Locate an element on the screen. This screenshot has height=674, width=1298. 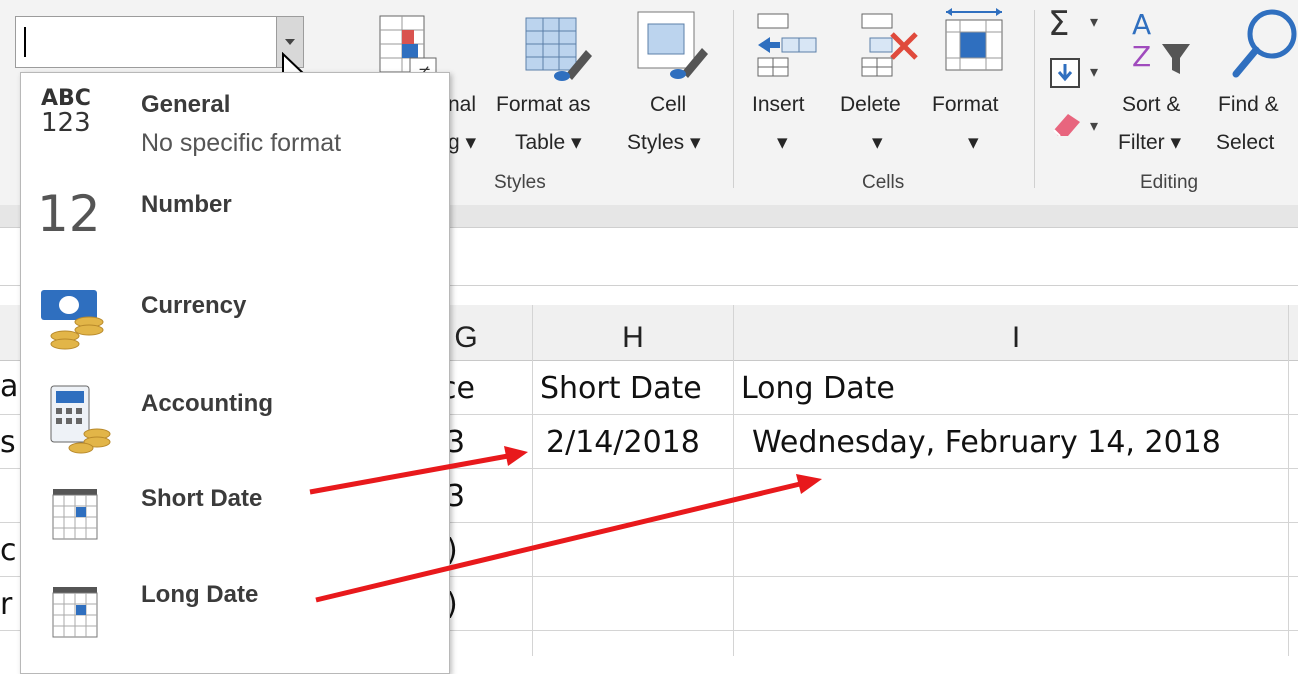
arrow-short-date-to-h is located at coordinates (418, 470).